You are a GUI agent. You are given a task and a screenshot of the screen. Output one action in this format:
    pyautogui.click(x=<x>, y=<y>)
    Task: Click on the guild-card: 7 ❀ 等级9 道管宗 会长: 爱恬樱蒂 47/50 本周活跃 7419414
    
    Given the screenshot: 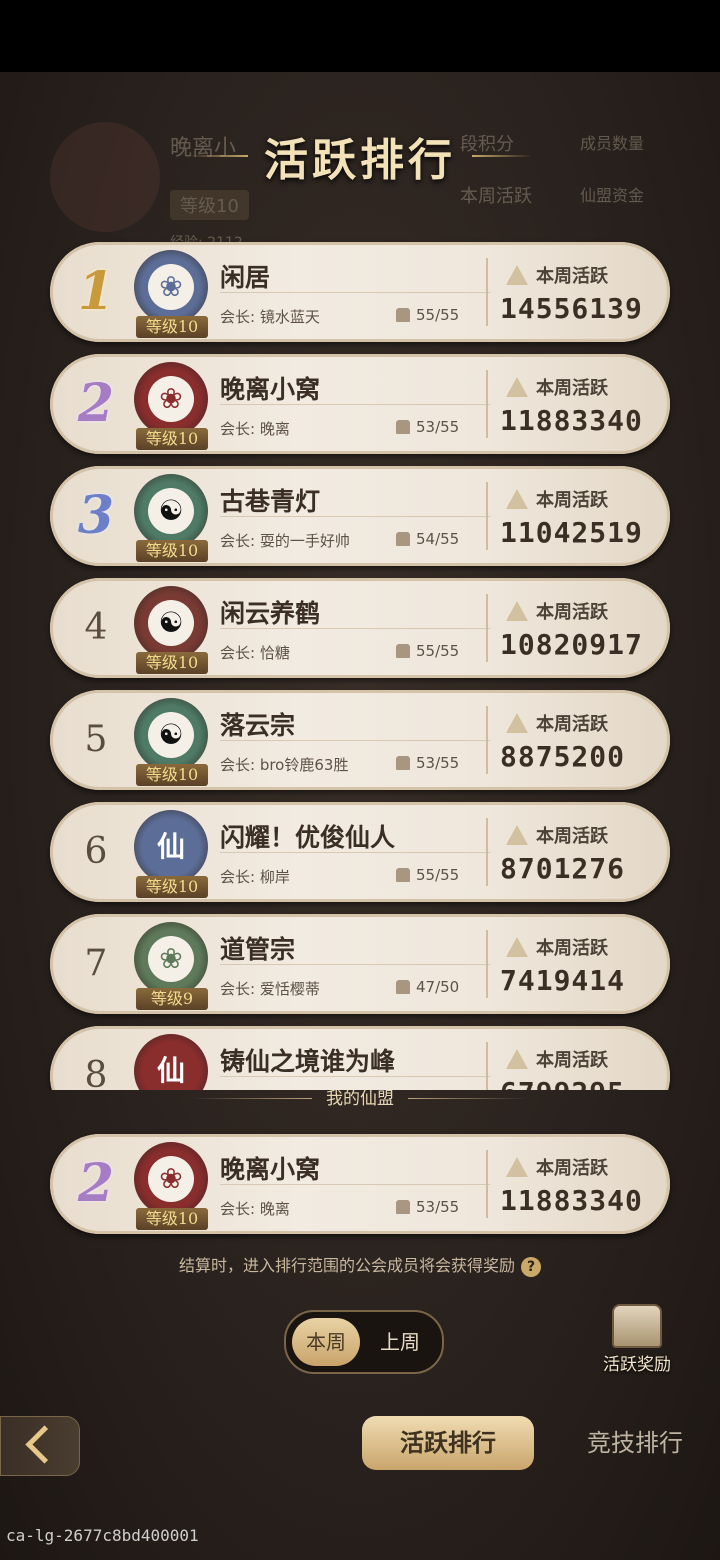 What is the action you would take?
    pyautogui.click(x=360, y=964)
    